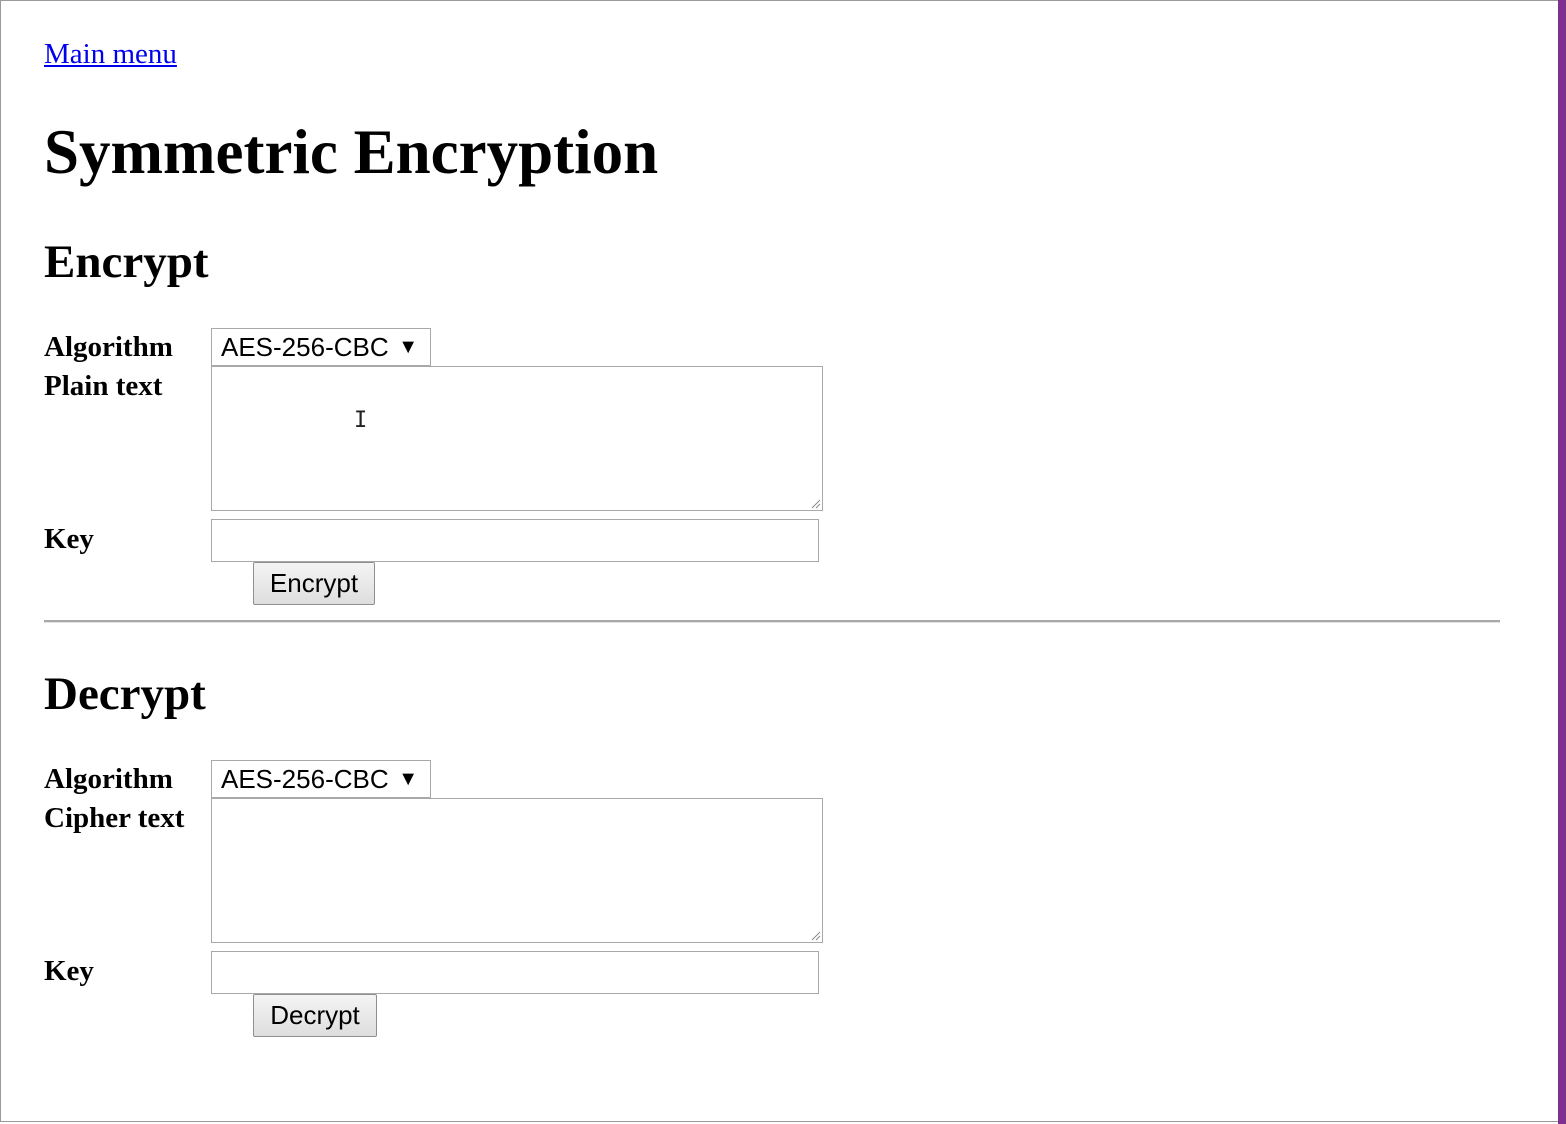 The height and width of the screenshot is (1124, 1566). Describe the element at coordinates (69, 539) in the screenshot. I see `encrypt-key-label: Key` at that location.